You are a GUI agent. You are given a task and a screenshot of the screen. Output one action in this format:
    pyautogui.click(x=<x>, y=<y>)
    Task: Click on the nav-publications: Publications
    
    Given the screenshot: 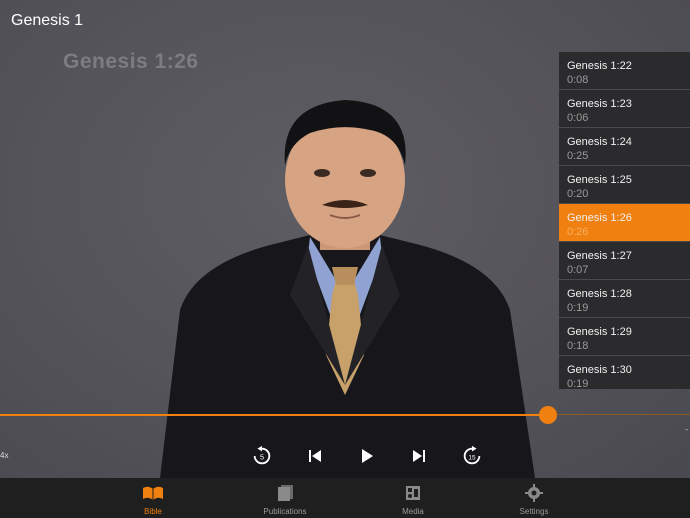 What is the action you would take?
    pyautogui.click(x=285, y=498)
    